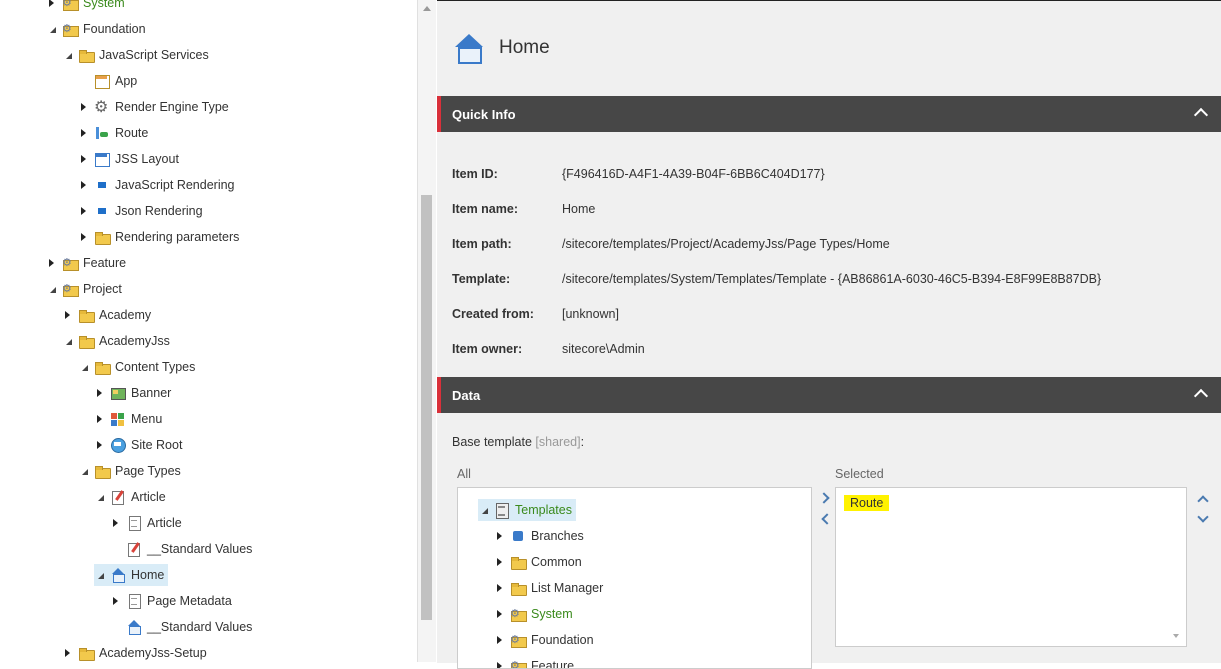 This screenshot has height=669, width=1221. What do you see at coordinates (147, 575) in the screenshot?
I see `tree-node-label: Home` at bounding box center [147, 575].